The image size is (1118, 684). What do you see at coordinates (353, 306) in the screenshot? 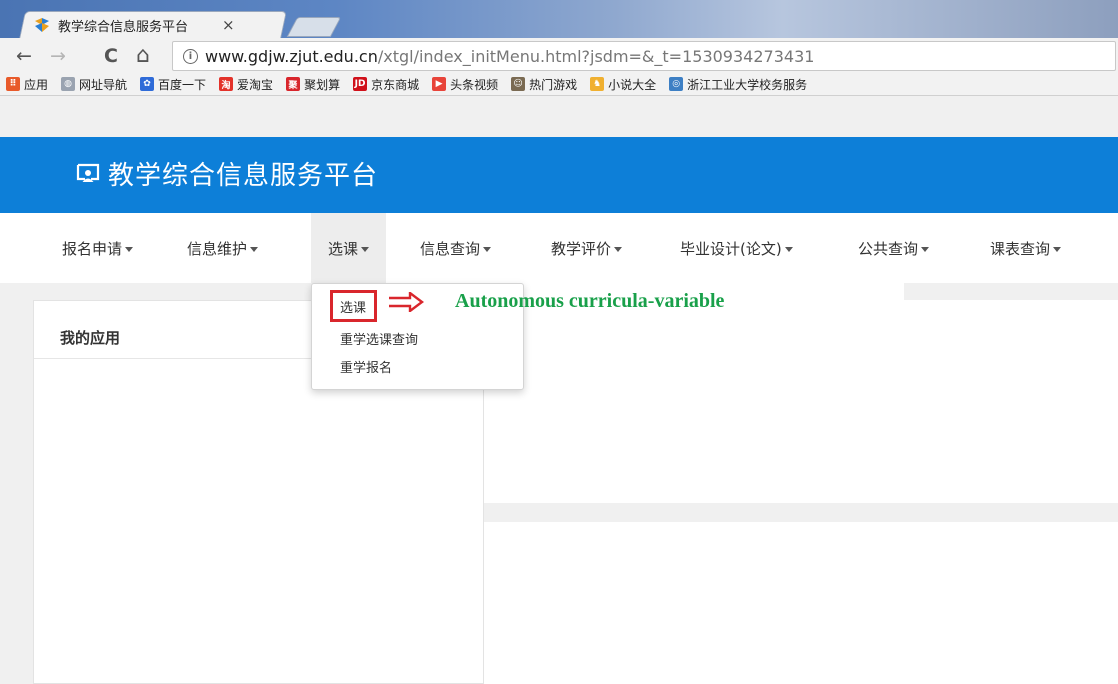
I see `highlight-box` at bounding box center [353, 306].